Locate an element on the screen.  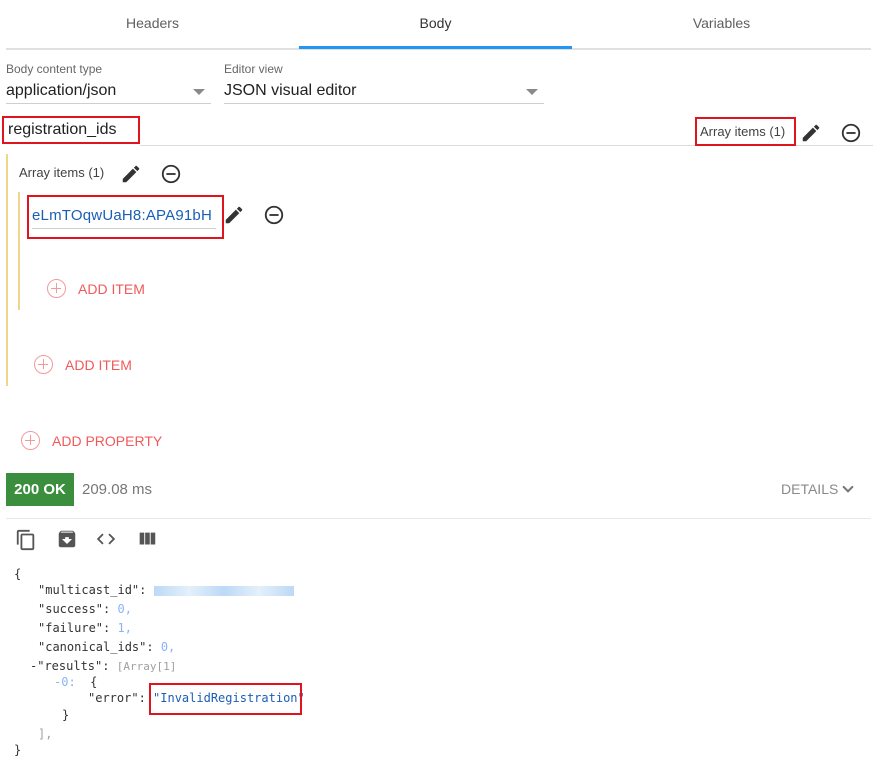
json-open-brace: { is located at coordinates (18, 574).